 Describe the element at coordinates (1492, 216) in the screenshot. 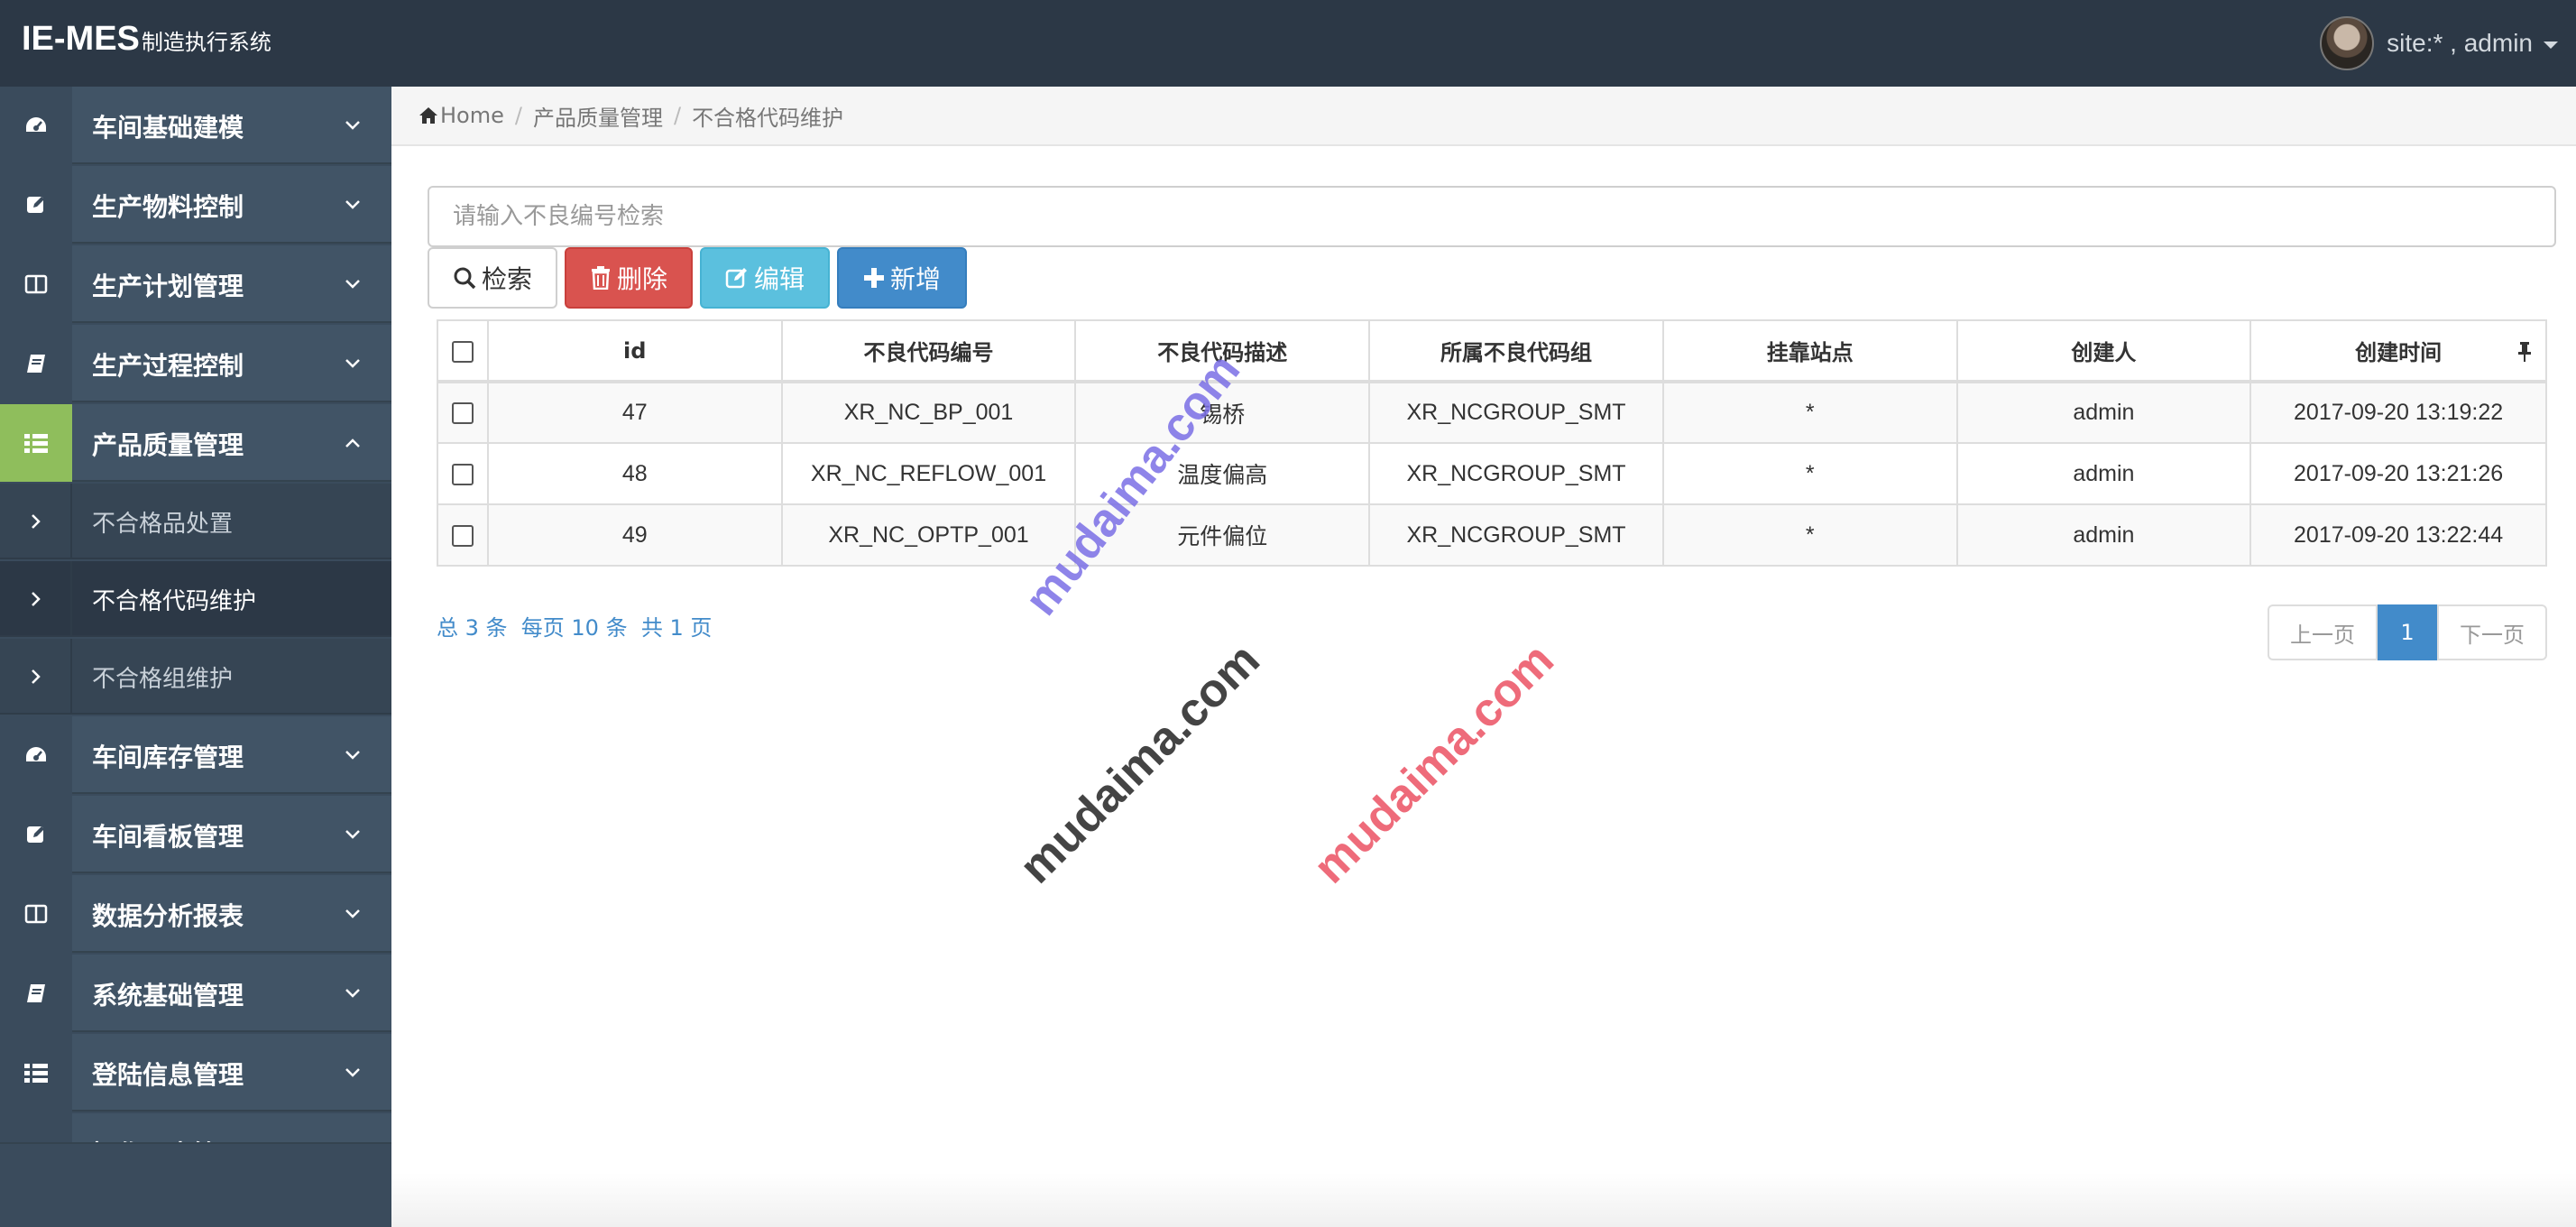

I see `search-input` at that location.